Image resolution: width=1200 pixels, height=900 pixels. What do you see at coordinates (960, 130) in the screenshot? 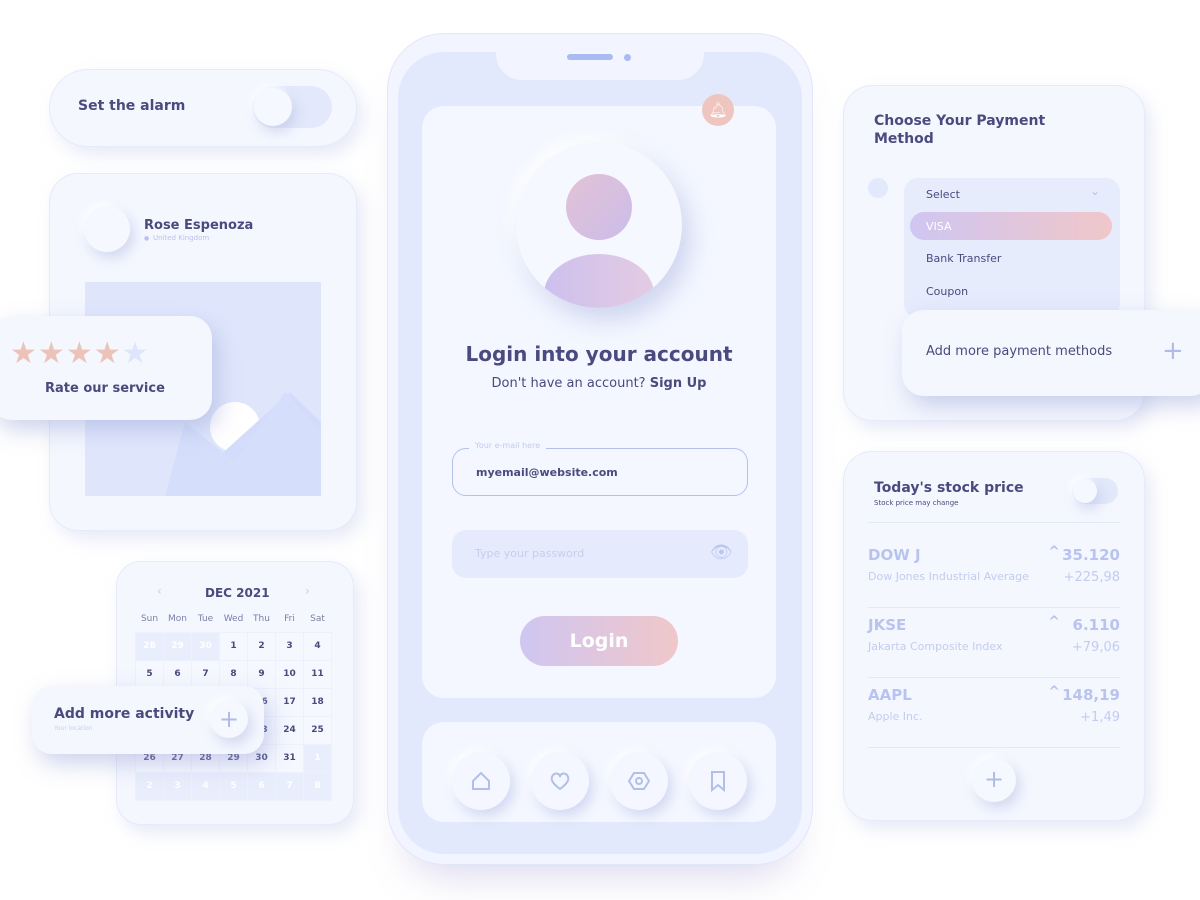
I see `payment-title: Choose Your Payment Method` at bounding box center [960, 130].